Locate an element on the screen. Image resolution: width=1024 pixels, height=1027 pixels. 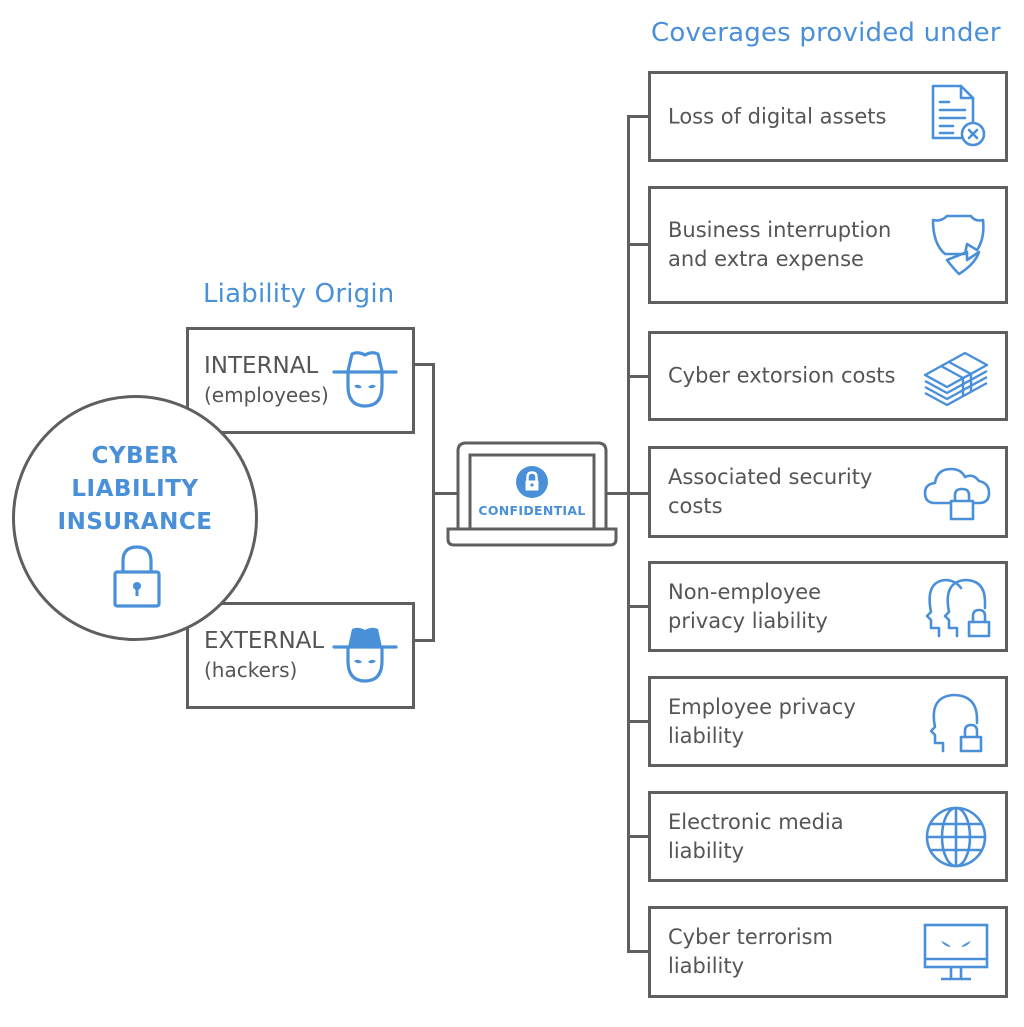
coverage-box-cyber-terrorism: Cyber terrorism liability is located at coordinates (828, 952).